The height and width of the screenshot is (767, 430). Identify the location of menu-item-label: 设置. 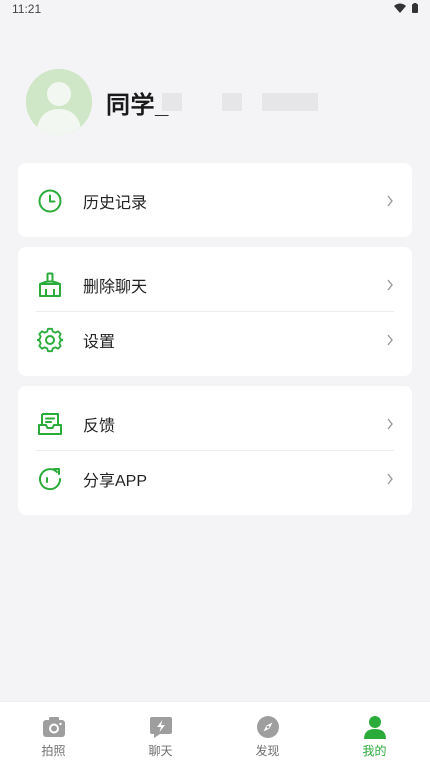
(99, 342).